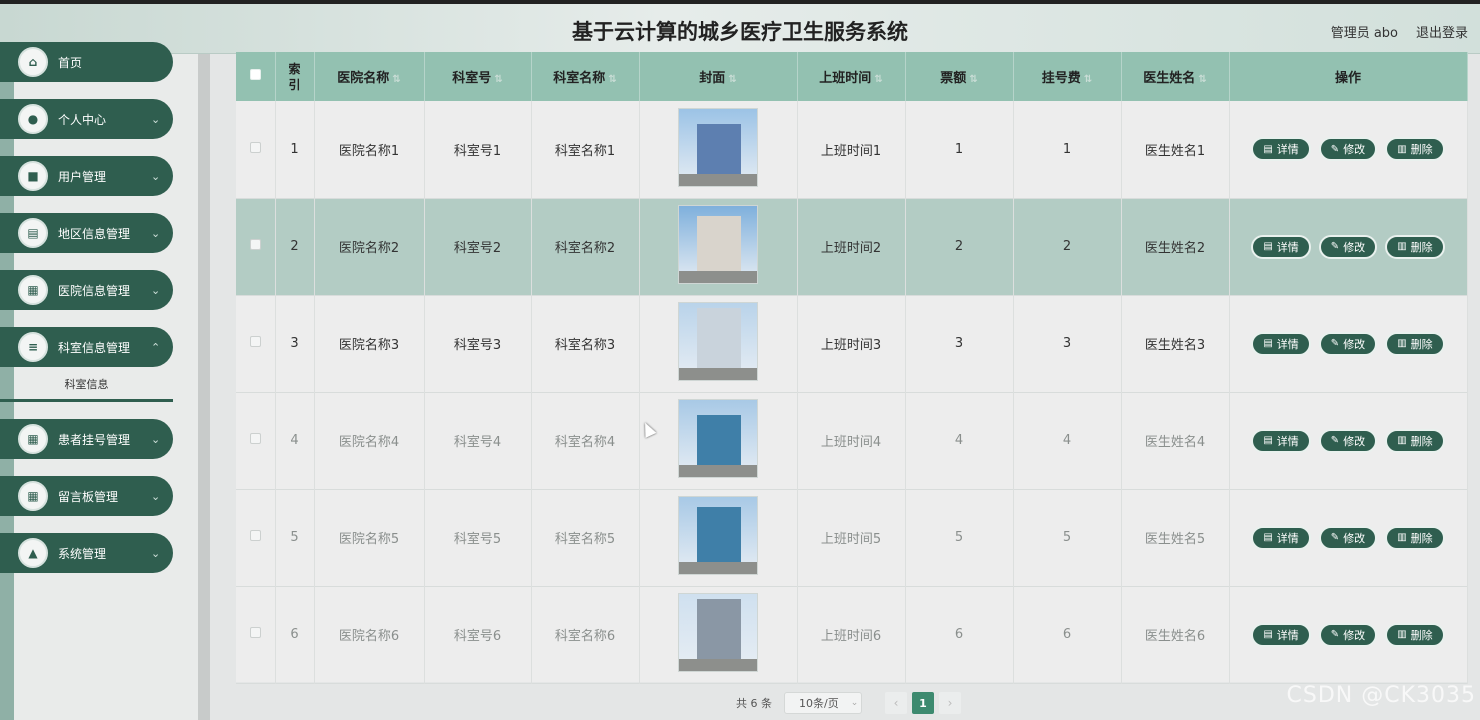 This screenshot has height=720, width=1480. I want to click on cell-dept-name: 科室名称1, so click(585, 149).